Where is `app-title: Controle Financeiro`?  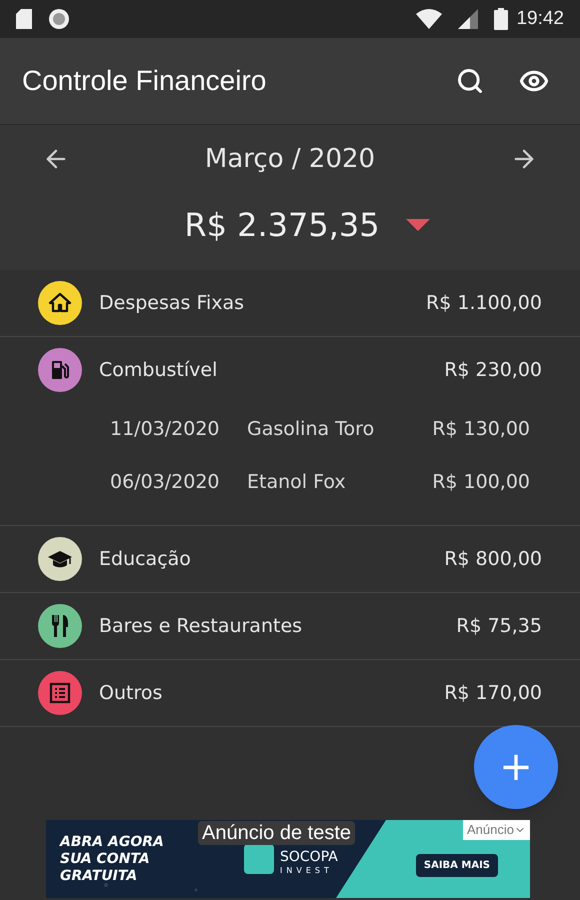 app-title: Controle Financeiro is located at coordinates (145, 81).